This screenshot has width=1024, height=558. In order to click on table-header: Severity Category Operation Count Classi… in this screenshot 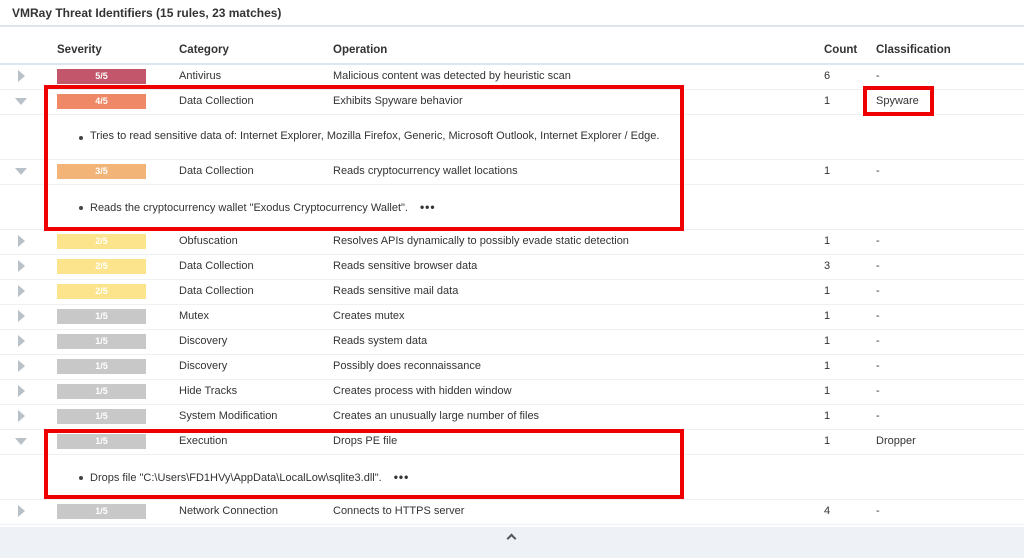, I will do `click(512, 53)`.